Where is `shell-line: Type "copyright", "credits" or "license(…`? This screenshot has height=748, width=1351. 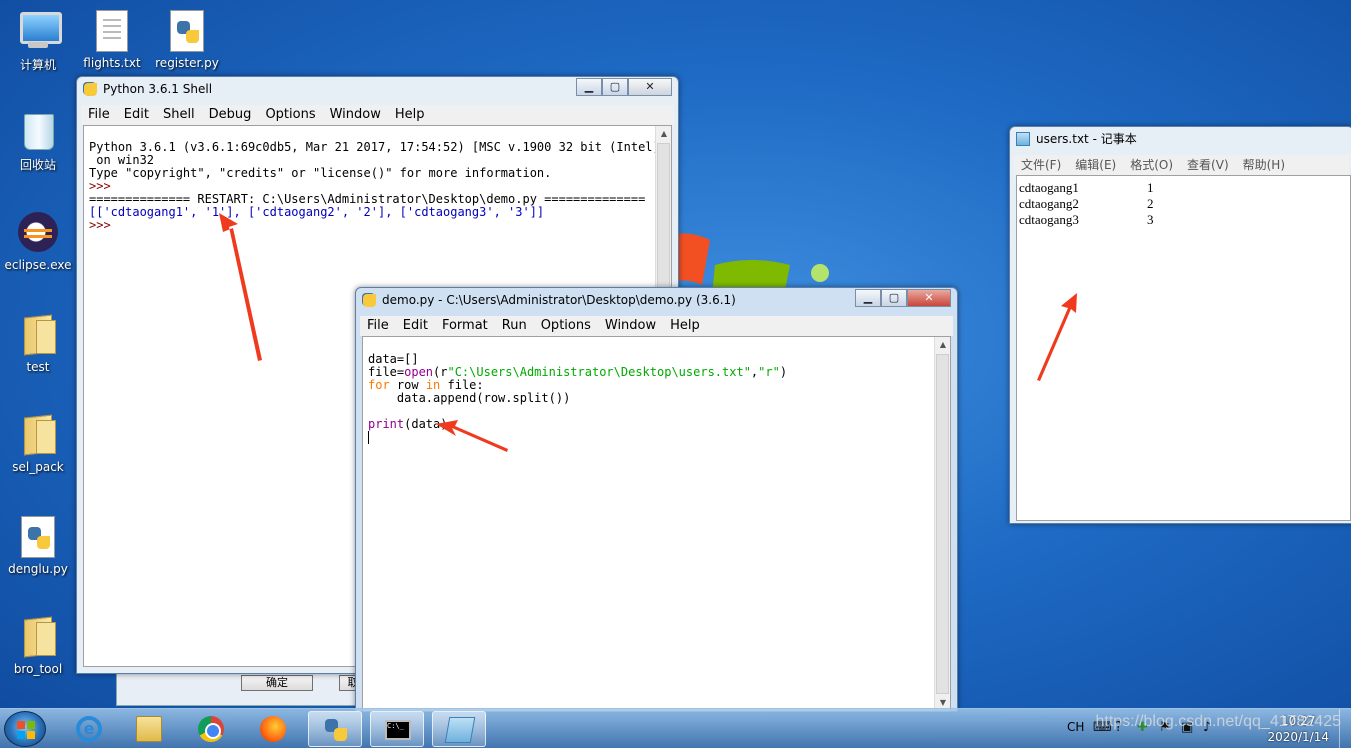
shell-line: Type "copyright", "credits" or "license(… is located at coordinates (320, 173).